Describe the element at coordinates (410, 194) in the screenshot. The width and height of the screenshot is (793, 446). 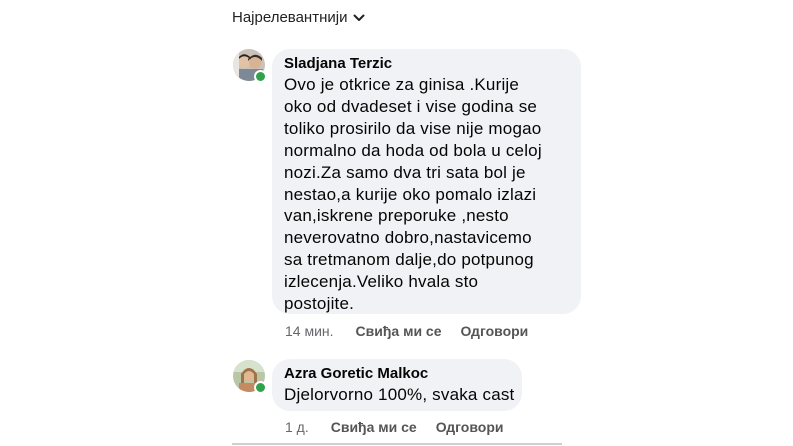
I see `comment-line: nestao,a kurije oko pomalo izlazi` at that location.